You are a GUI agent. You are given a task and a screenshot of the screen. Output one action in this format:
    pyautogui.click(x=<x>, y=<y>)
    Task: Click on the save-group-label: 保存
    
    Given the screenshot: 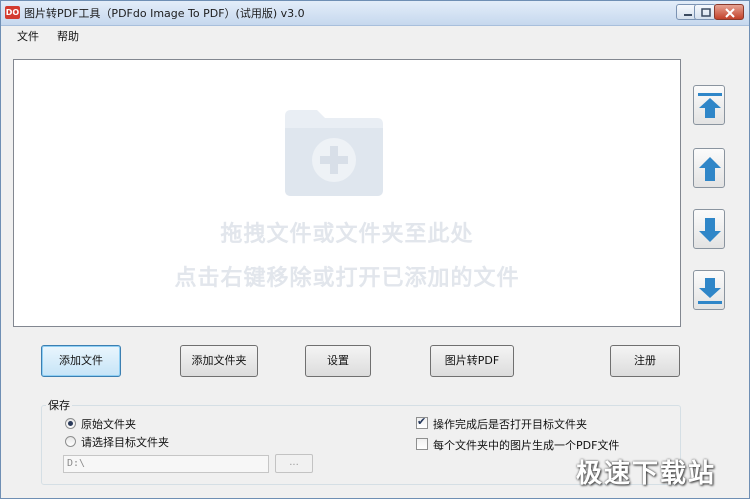 What is the action you would take?
    pyautogui.click(x=59, y=405)
    